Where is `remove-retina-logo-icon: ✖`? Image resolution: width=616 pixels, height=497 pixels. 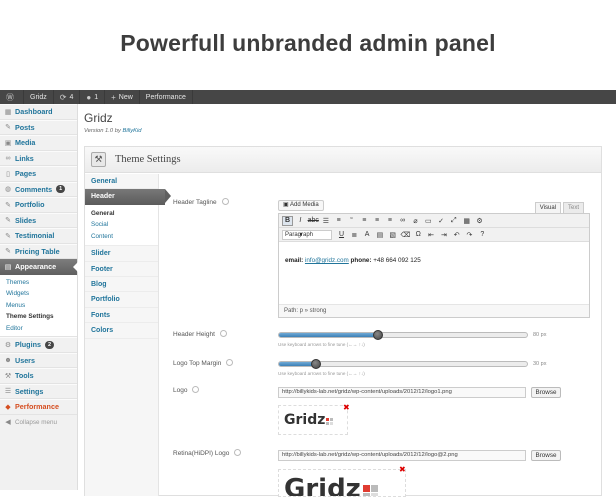
remove-retina-logo-icon: ✖ is located at coordinates (402, 469).